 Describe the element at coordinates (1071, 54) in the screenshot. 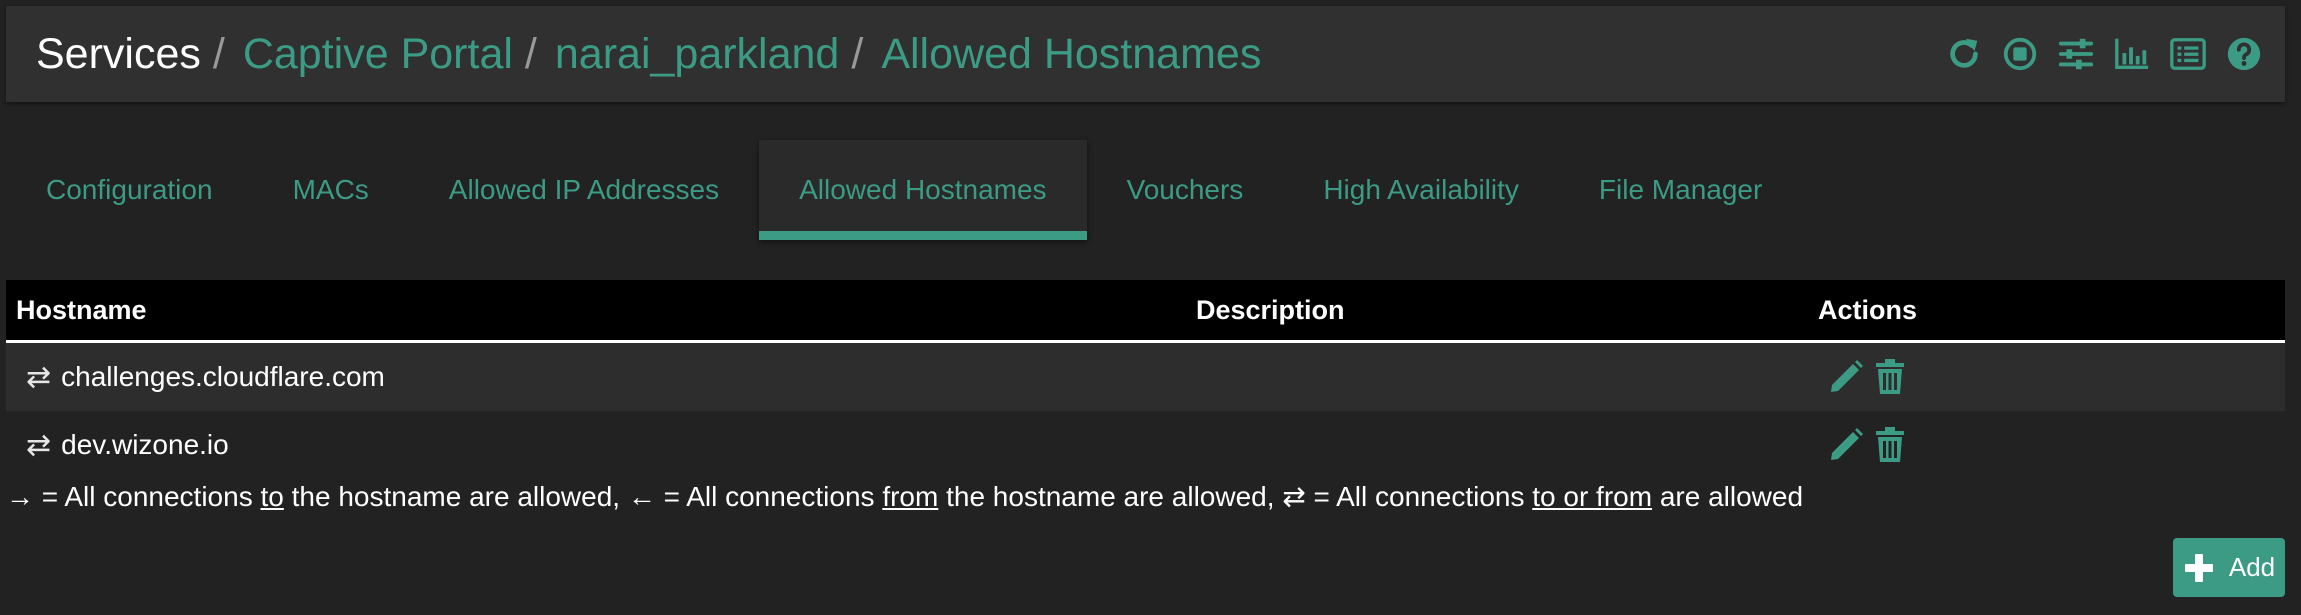

I see `breadcrumb-allowed-hostnames: Allowed Hostnames` at that location.